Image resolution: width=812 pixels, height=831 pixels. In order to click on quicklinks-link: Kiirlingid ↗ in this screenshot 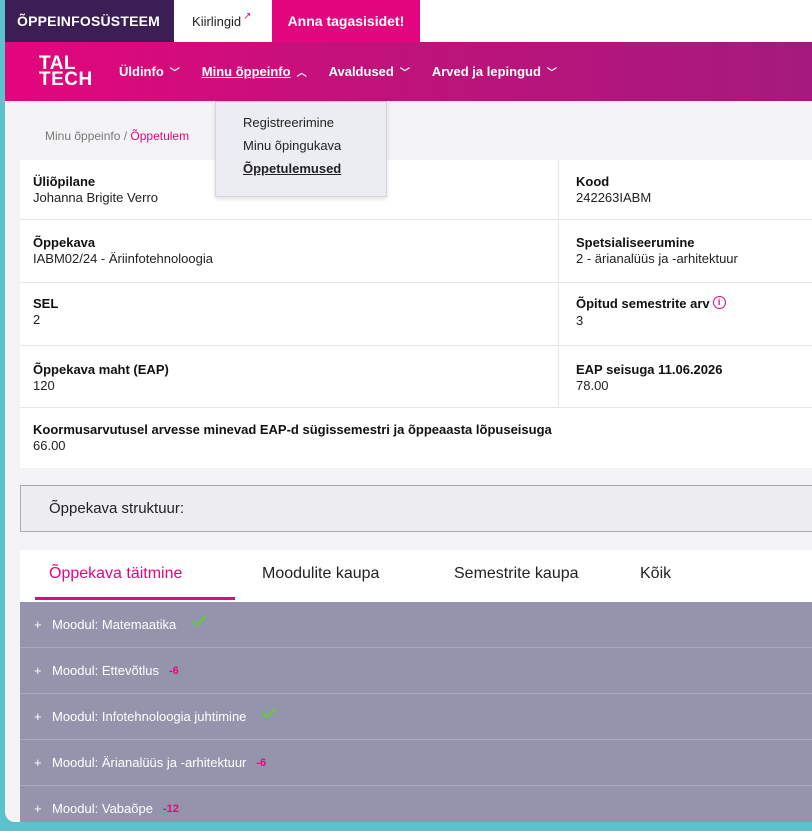, I will do `click(223, 21)`.